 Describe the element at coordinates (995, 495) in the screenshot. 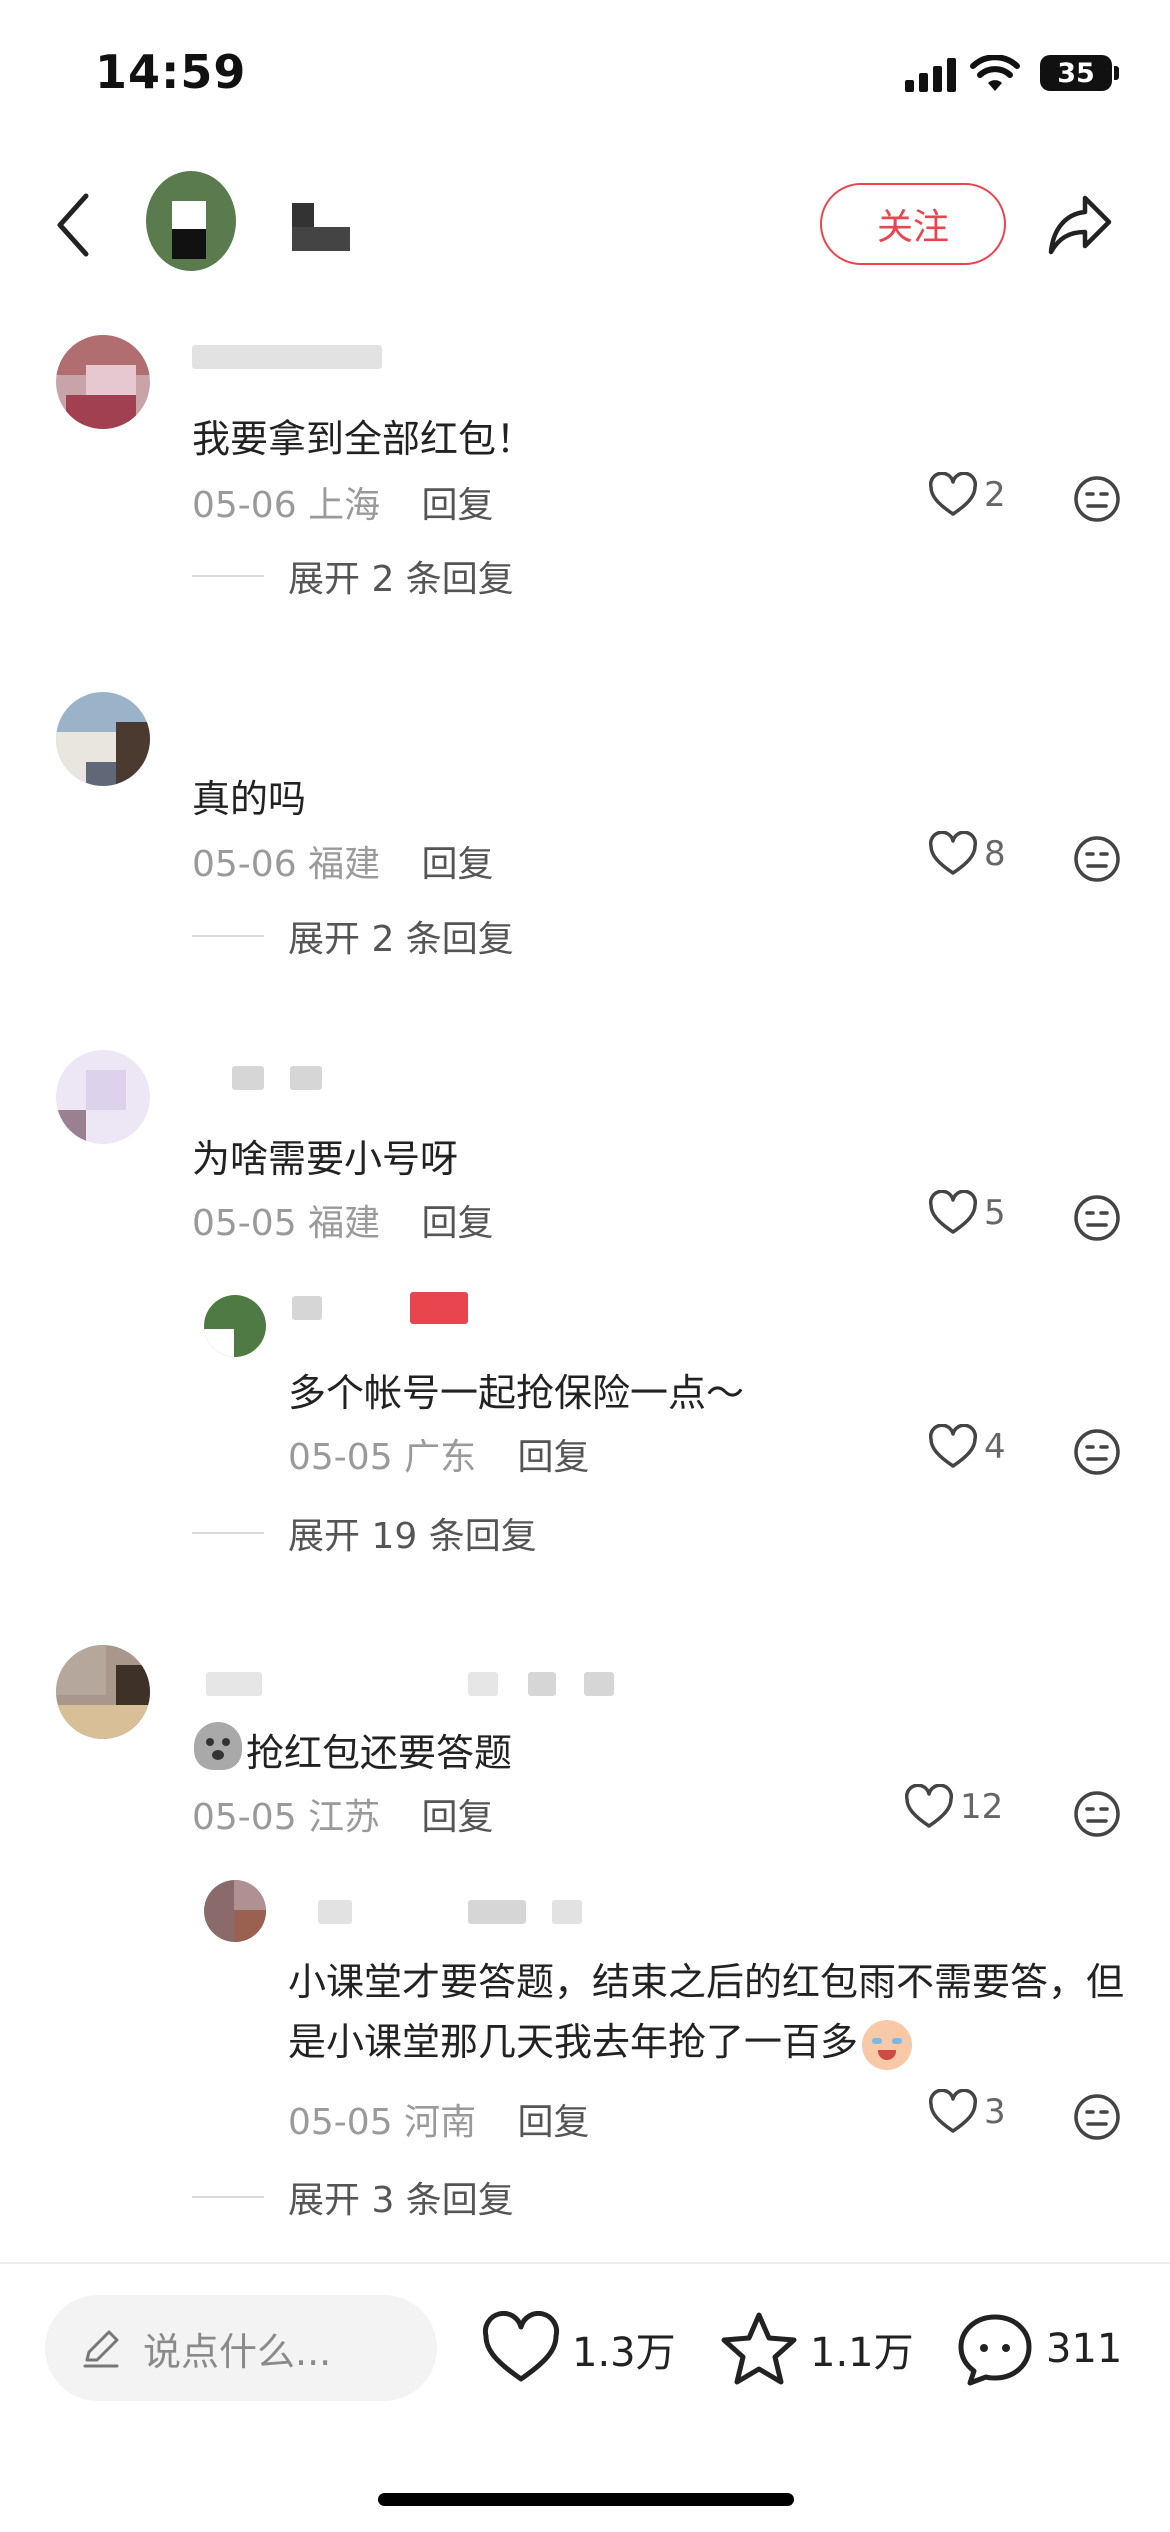

I see `like-count: 2` at that location.